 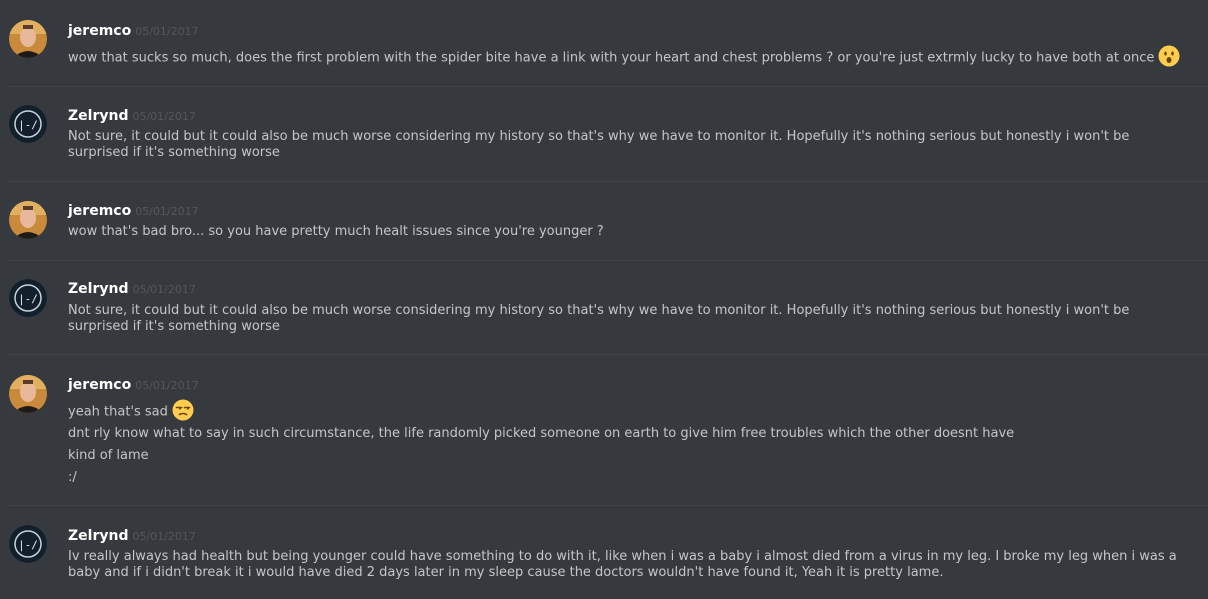 What do you see at coordinates (1169, 56) in the screenshot?
I see `hushed-face-emoji` at bounding box center [1169, 56].